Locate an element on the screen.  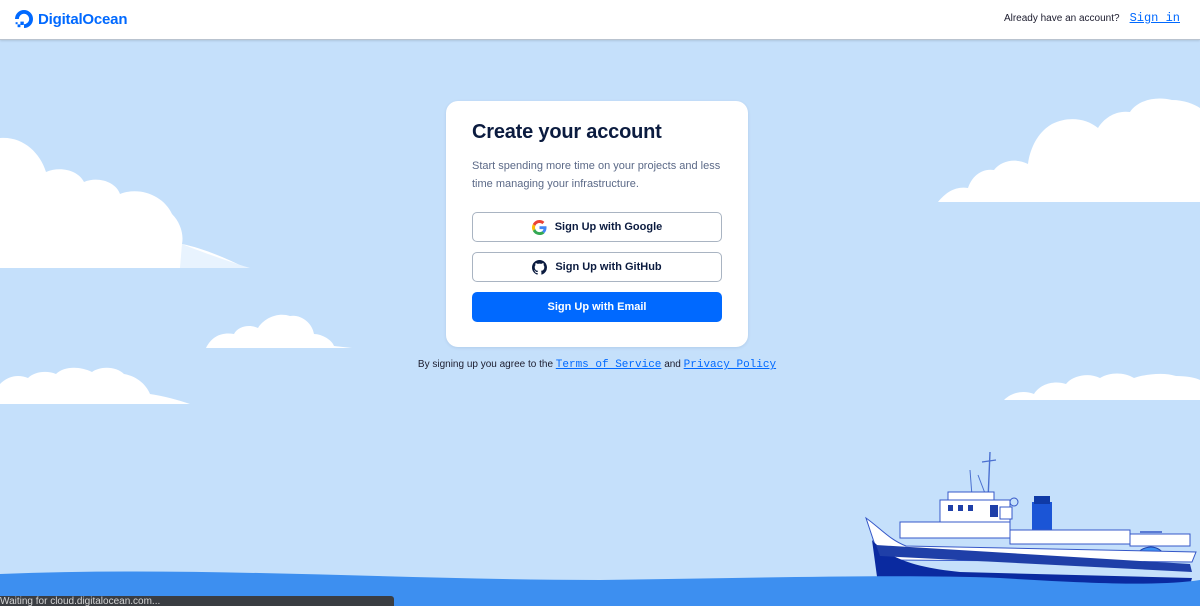
github-icon is located at coordinates (540, 267).